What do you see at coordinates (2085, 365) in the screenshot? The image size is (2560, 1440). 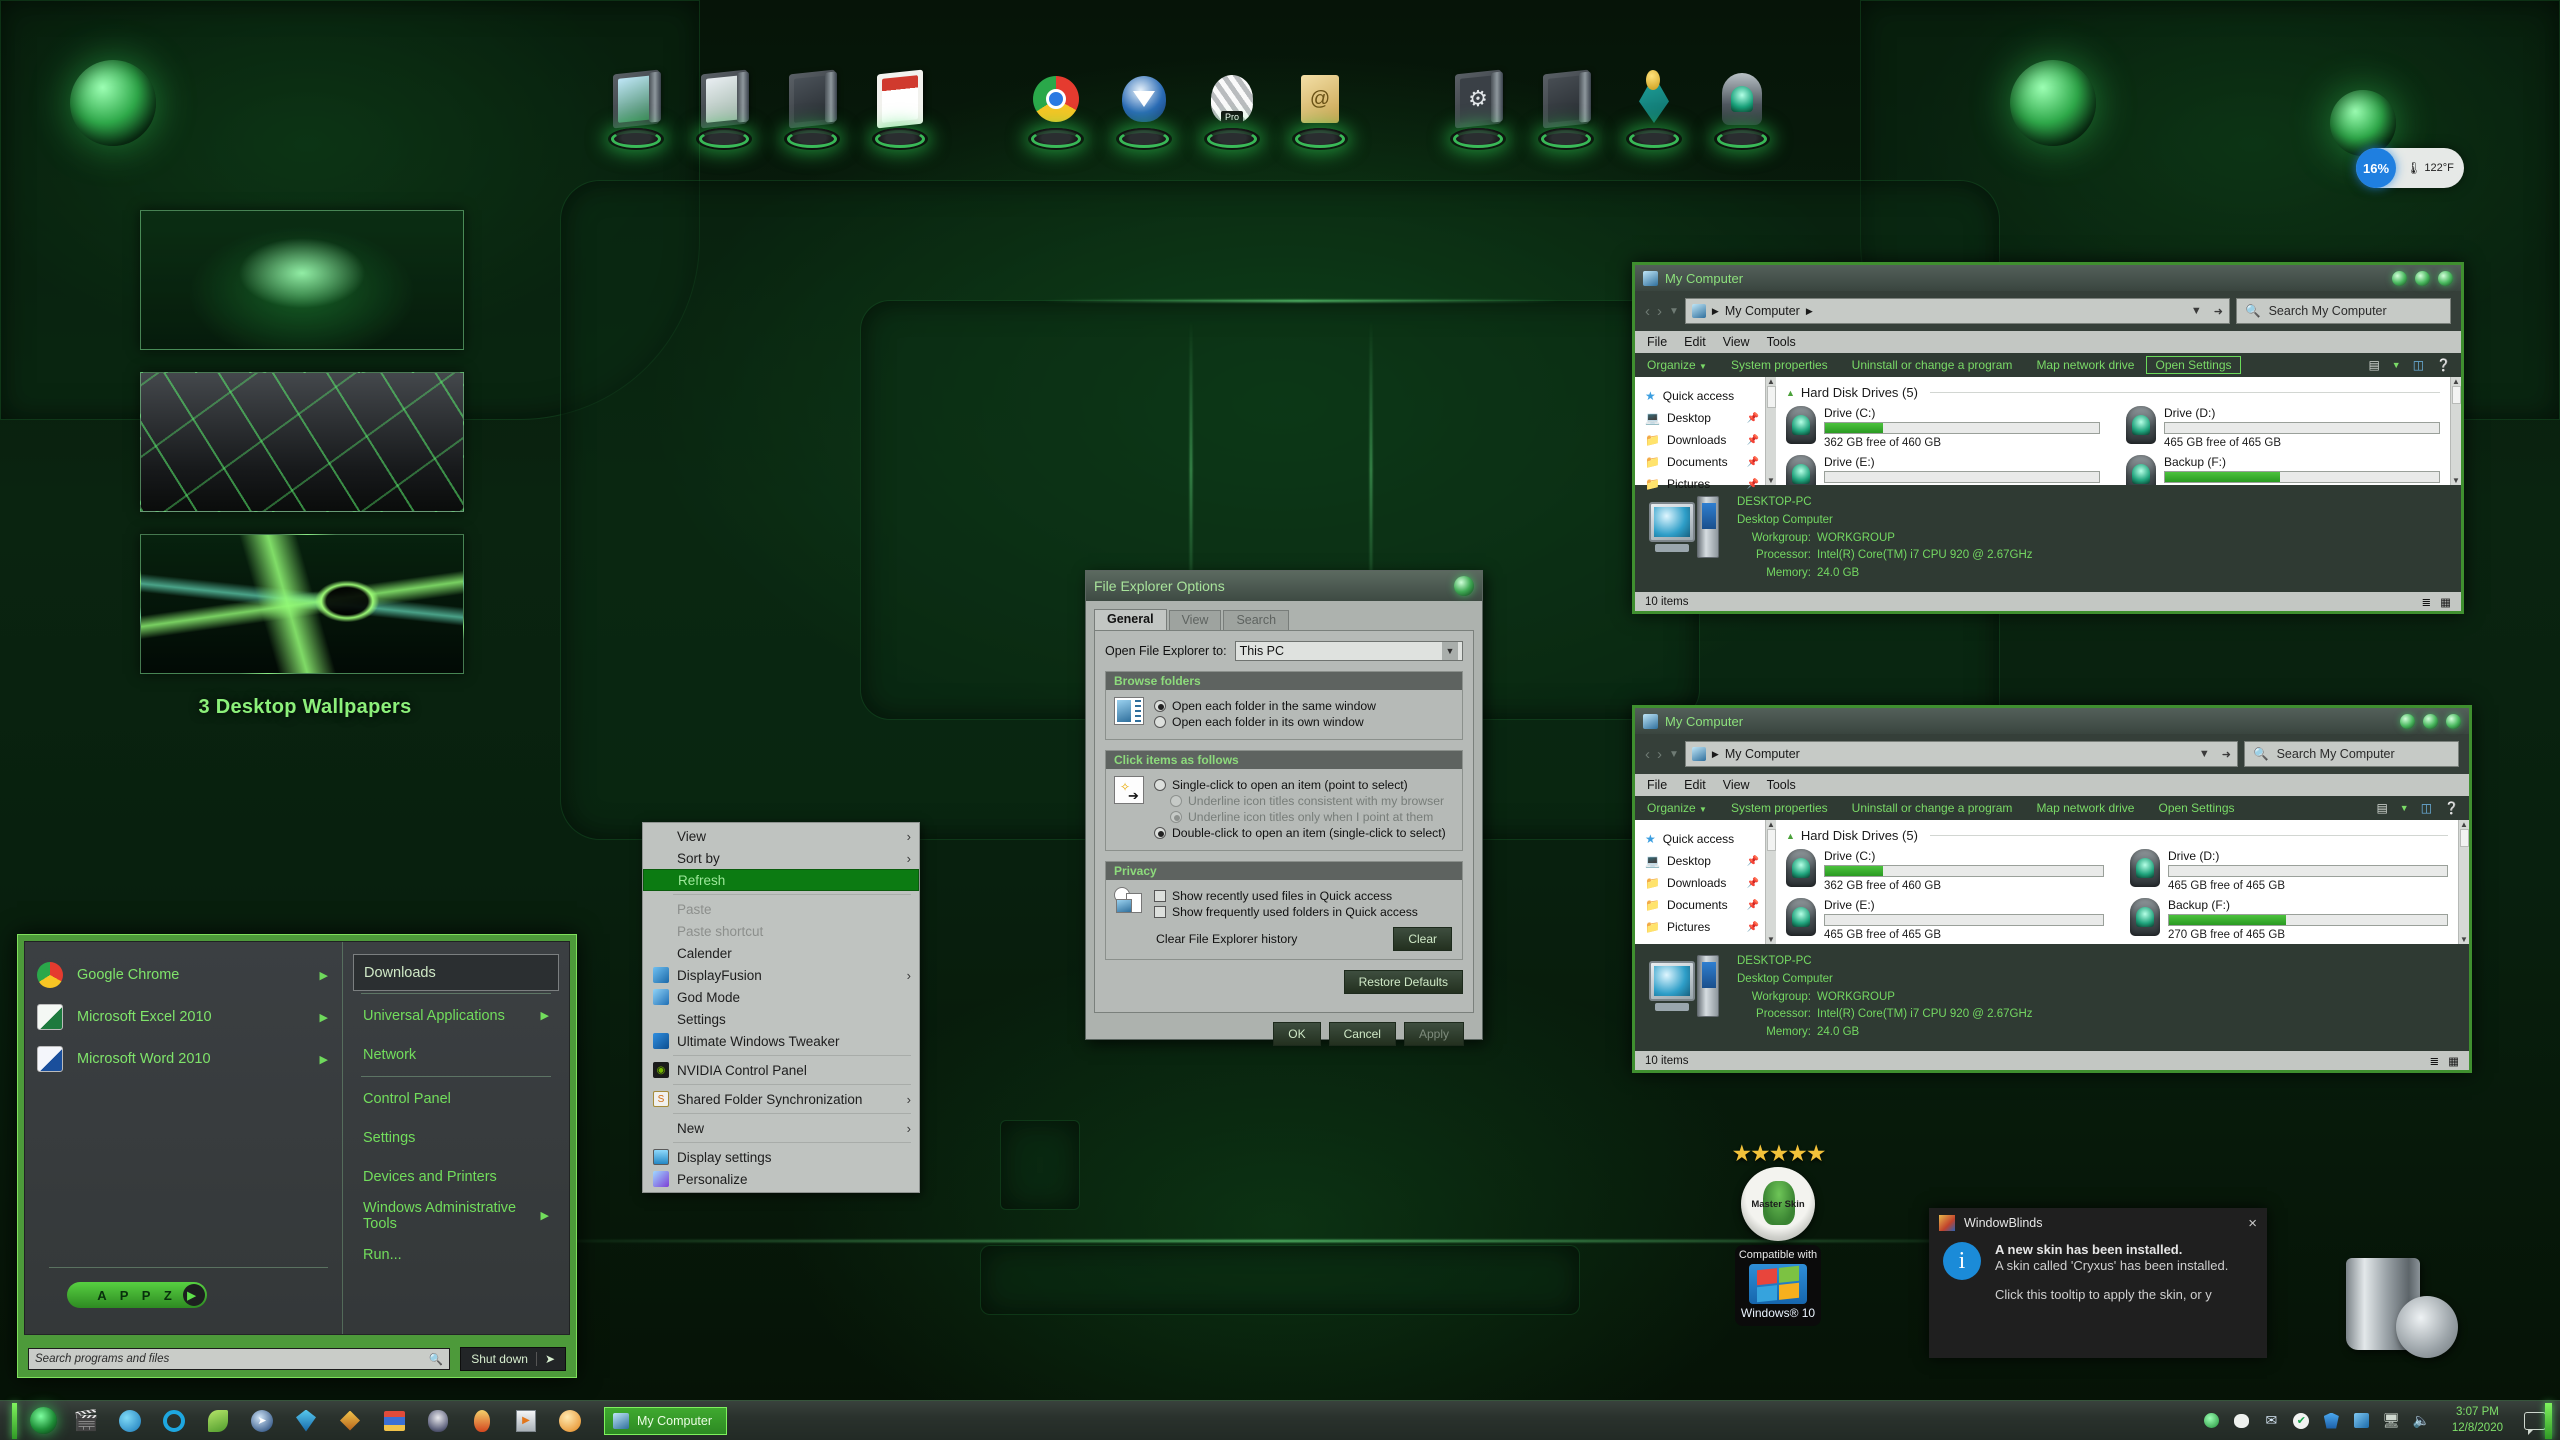 I see `toolbar-map-network-drive: Map network drive` at bounding box center [2085, 365].